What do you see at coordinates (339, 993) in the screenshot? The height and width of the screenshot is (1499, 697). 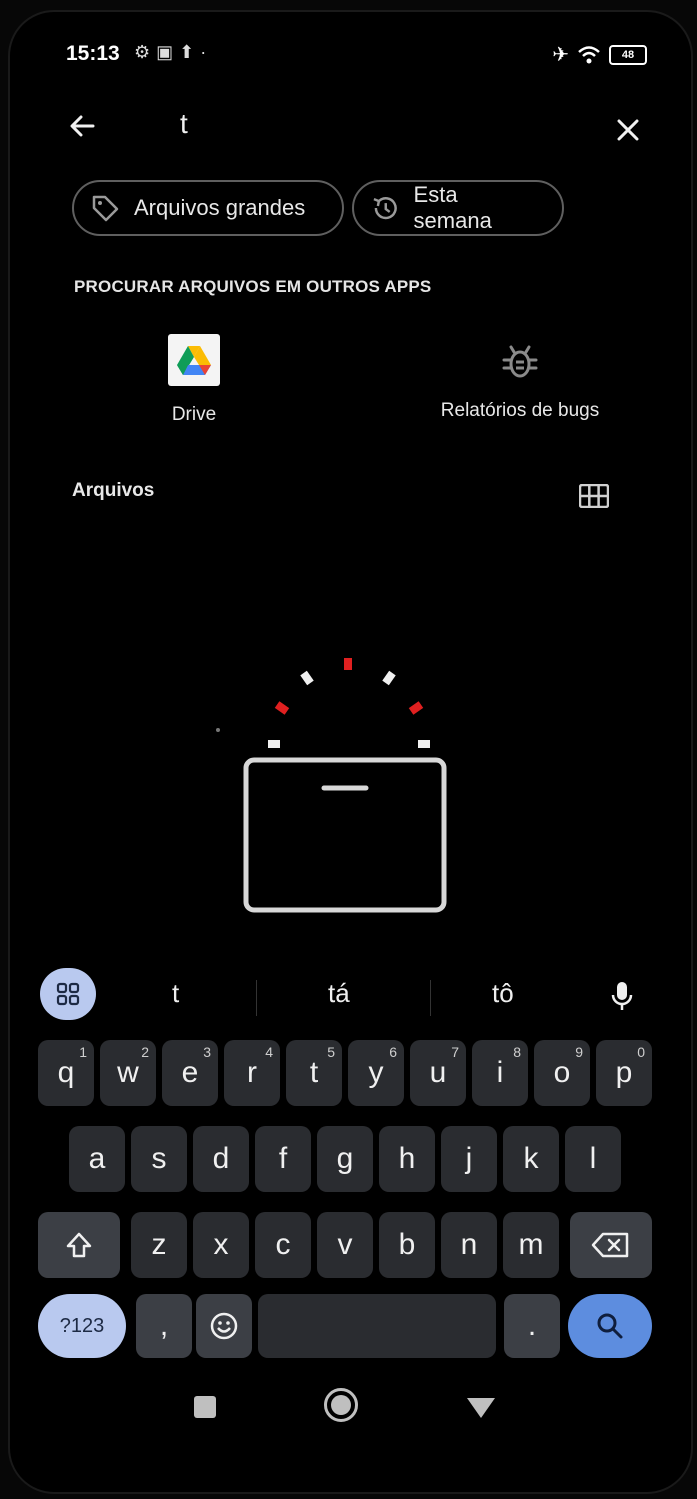 I see `suggestion-item: tá` at bounding box center [339, 993].